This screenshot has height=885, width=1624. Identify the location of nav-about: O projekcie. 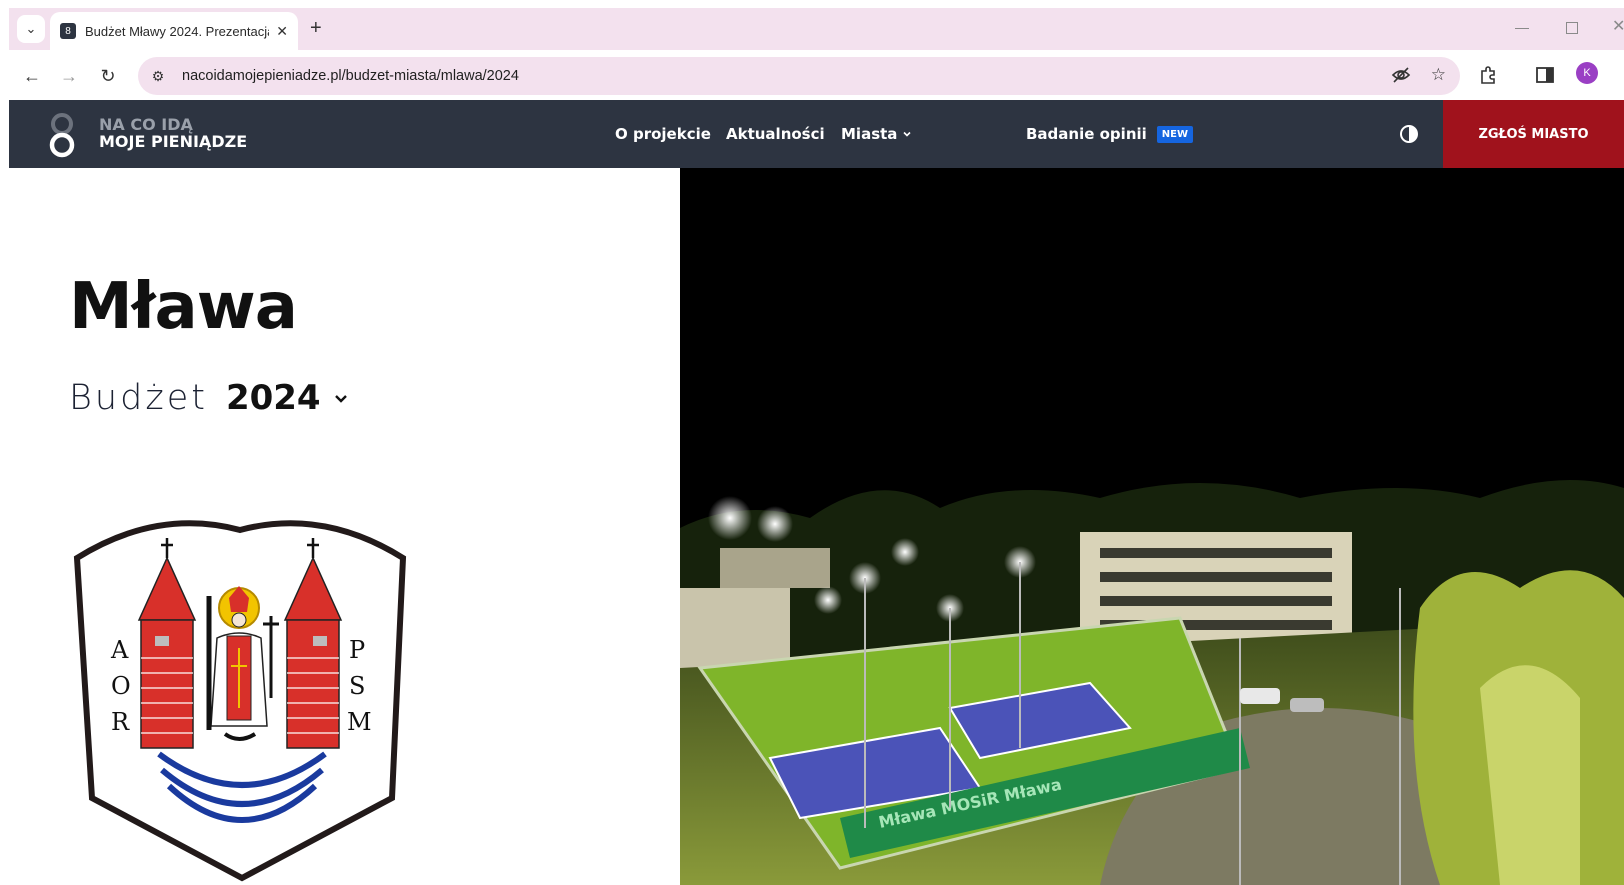
(663, 134).